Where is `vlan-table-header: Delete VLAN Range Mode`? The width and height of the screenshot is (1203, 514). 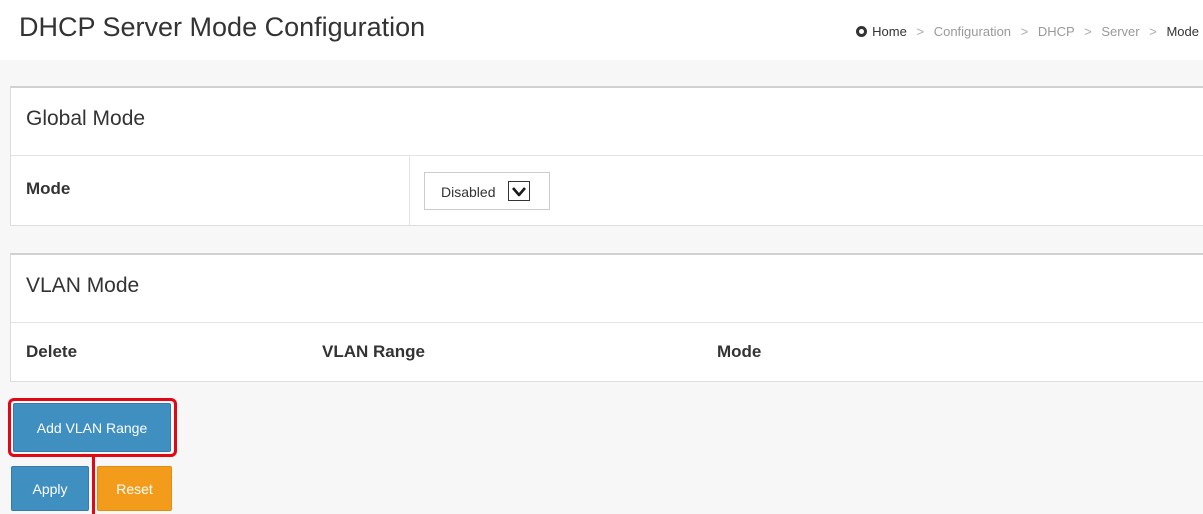 vlan-table-header: Delete VLAN Range Mode is located at coordinates (607, 352).